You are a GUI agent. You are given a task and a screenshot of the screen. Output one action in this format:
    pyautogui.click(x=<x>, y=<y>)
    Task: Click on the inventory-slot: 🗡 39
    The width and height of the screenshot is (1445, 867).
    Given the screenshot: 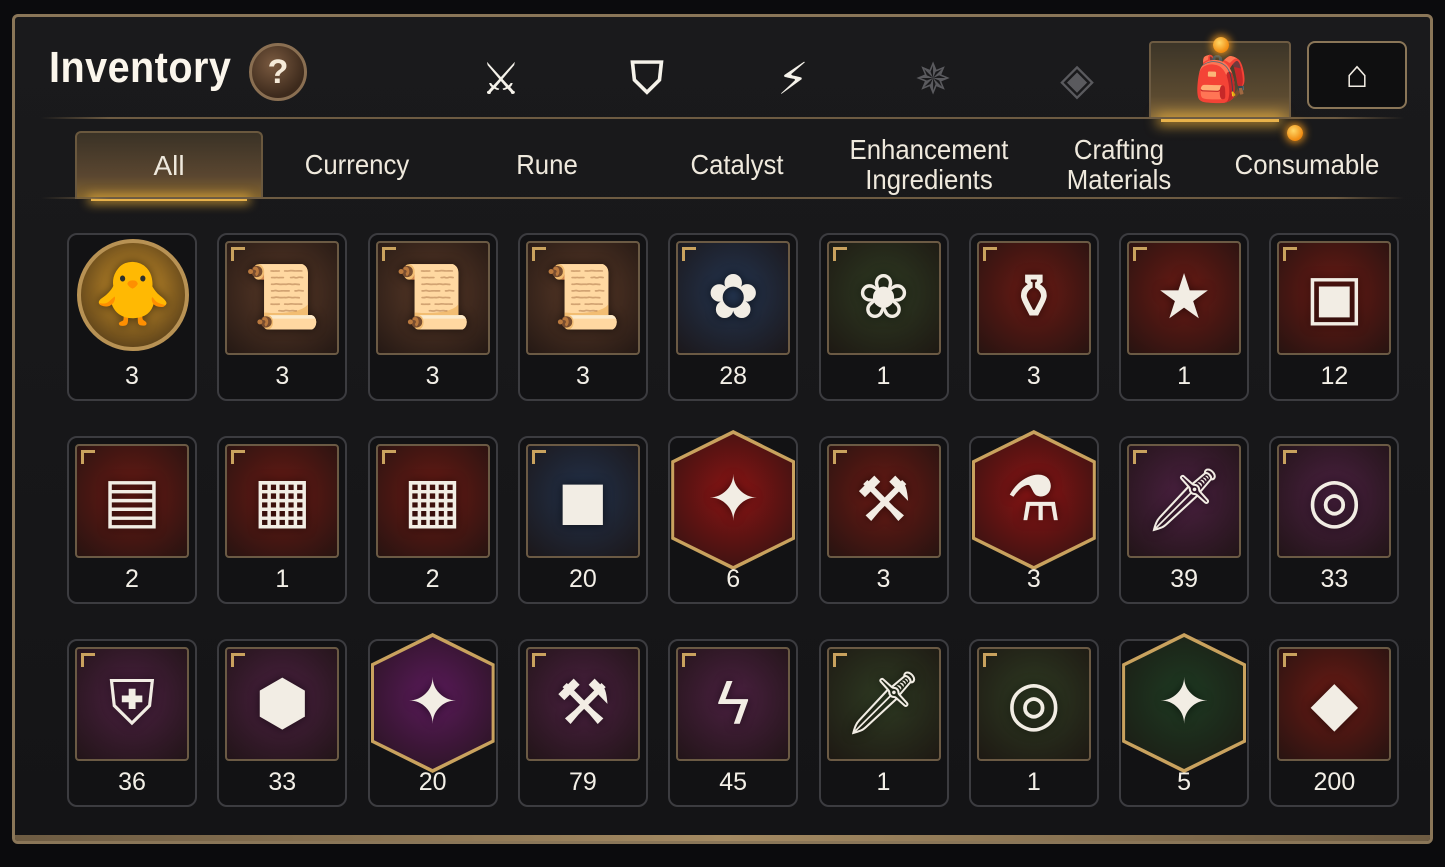 What is the action you would take?
    pyautogui.click(x=1184, y=520)
    